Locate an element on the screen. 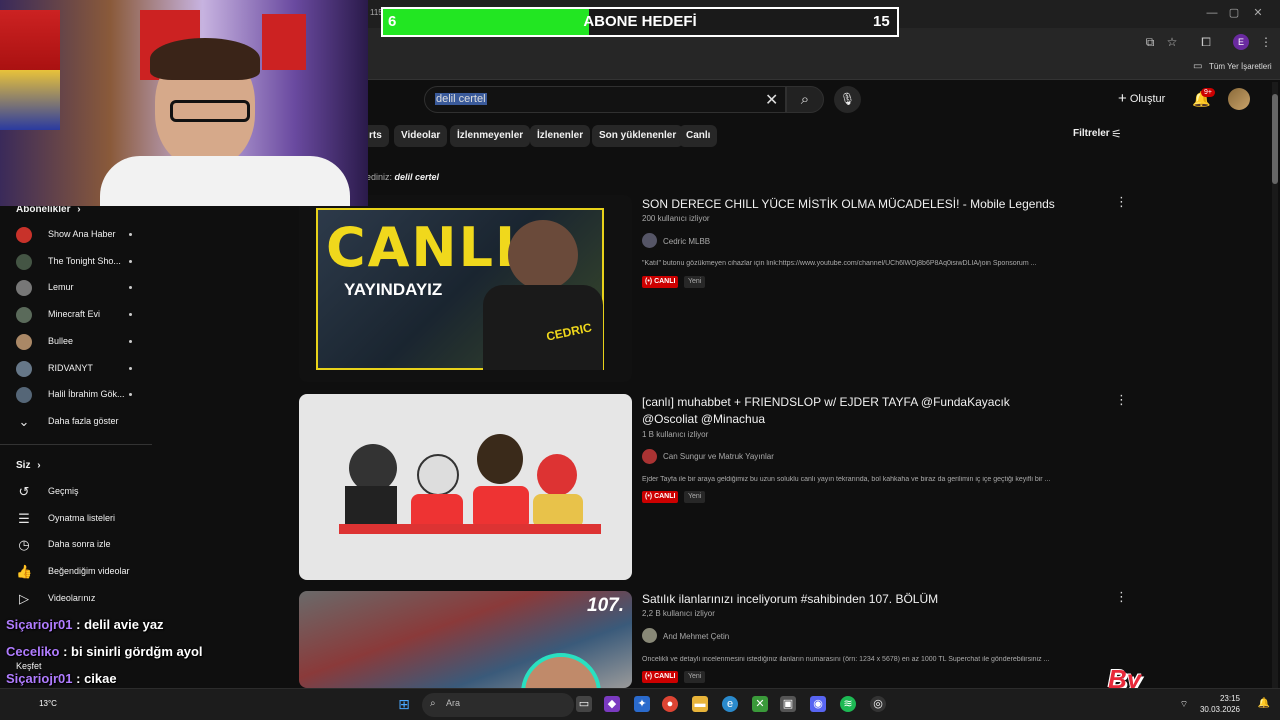  new-badge-1: Yeni is located at coordinates (695, 282).